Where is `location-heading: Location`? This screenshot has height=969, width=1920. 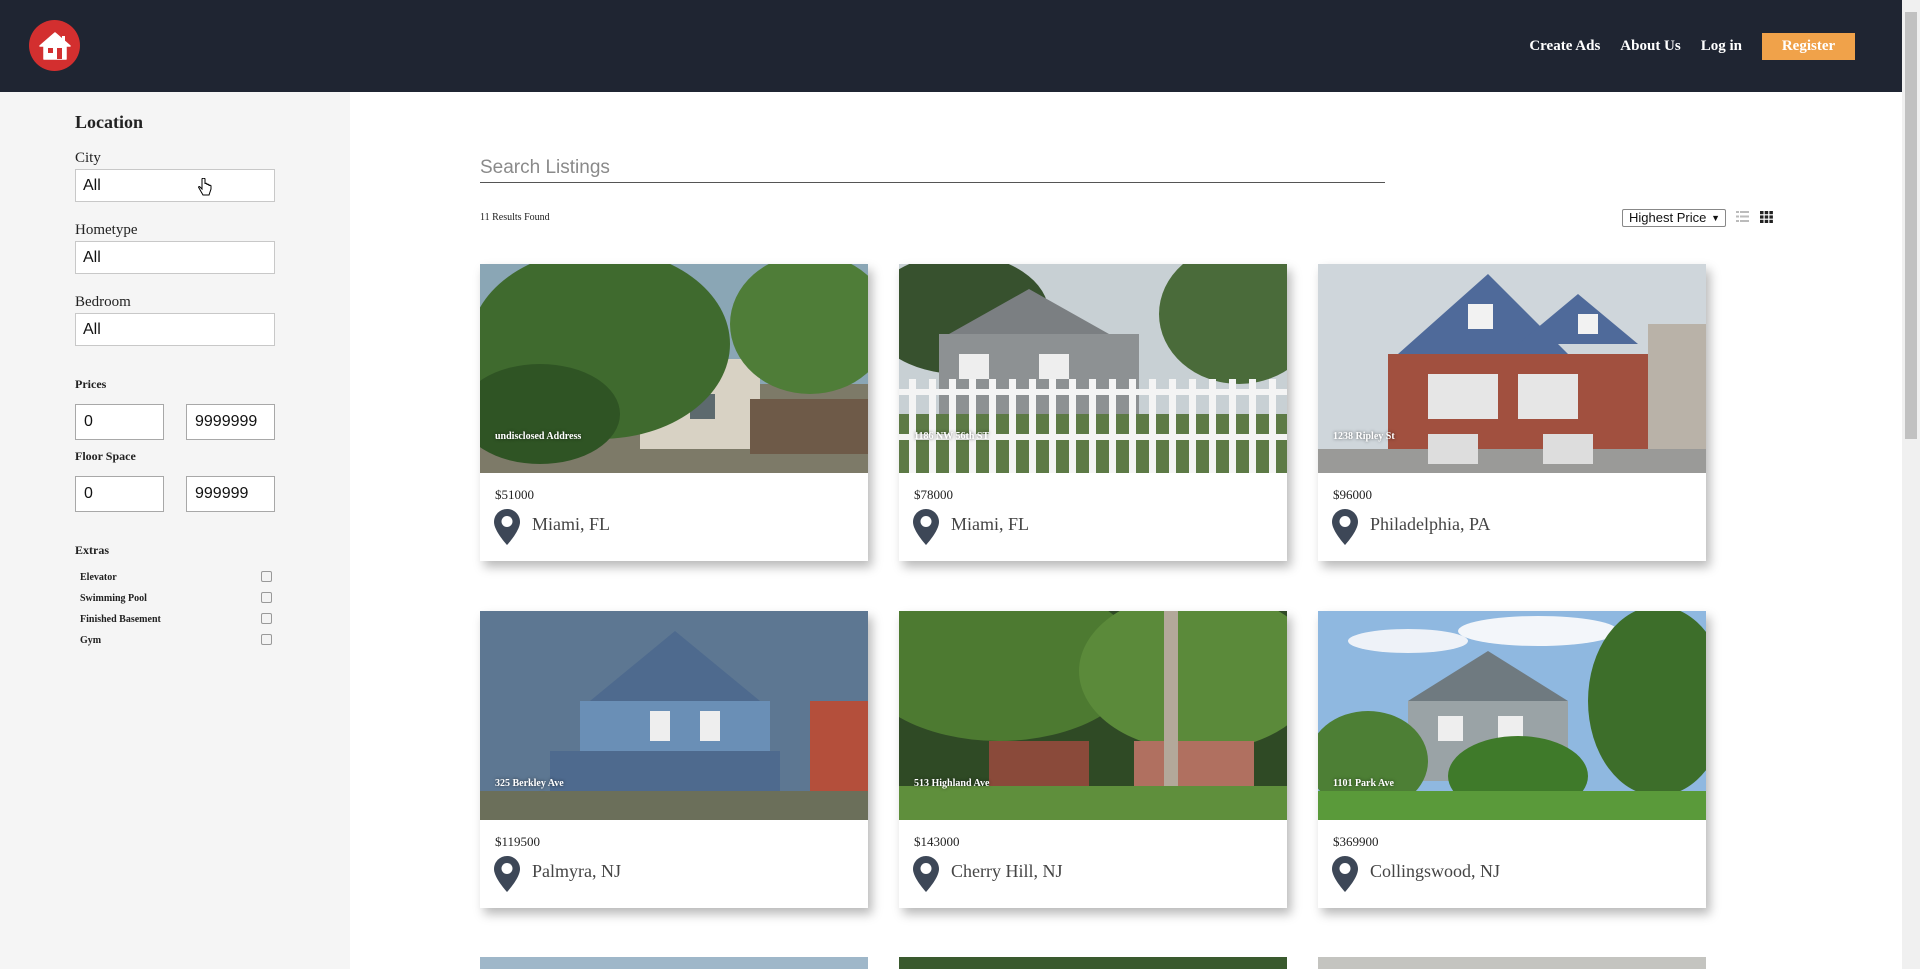
location-heading: Location is located at coordinates (109, 122).